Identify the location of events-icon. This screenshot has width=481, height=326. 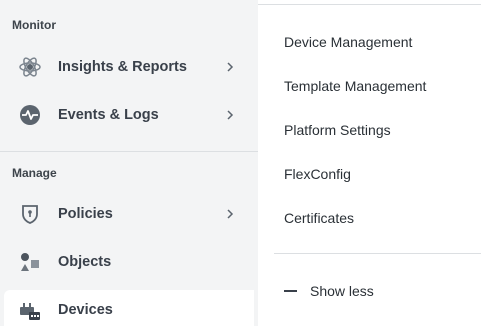
(30, 115).